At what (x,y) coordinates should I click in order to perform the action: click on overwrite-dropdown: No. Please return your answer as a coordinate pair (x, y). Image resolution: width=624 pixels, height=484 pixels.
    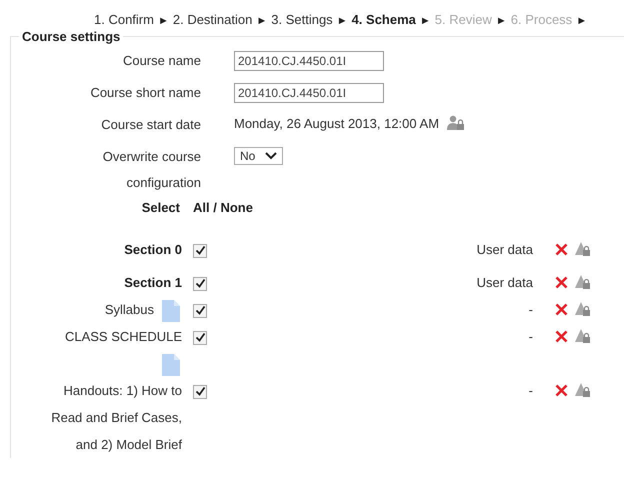
    Looking at the image, I should click on (259, 156).